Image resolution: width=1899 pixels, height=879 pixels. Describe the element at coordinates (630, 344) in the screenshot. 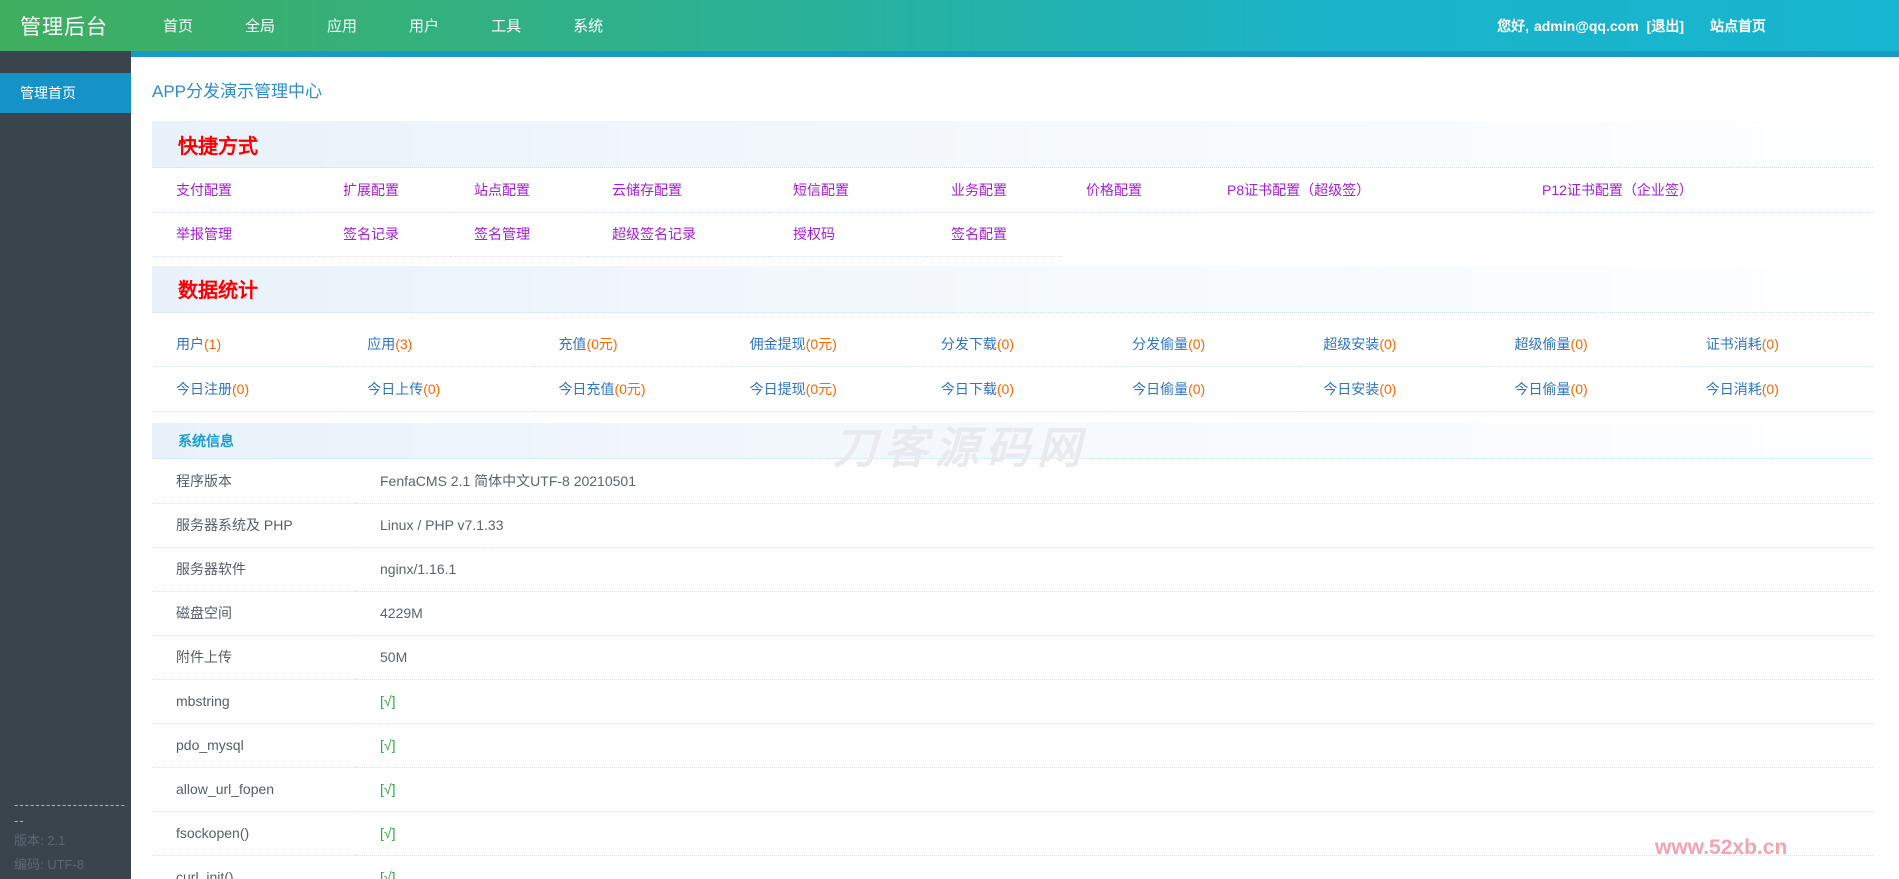

I see `stat-cell: 充值(0元)` at that location.